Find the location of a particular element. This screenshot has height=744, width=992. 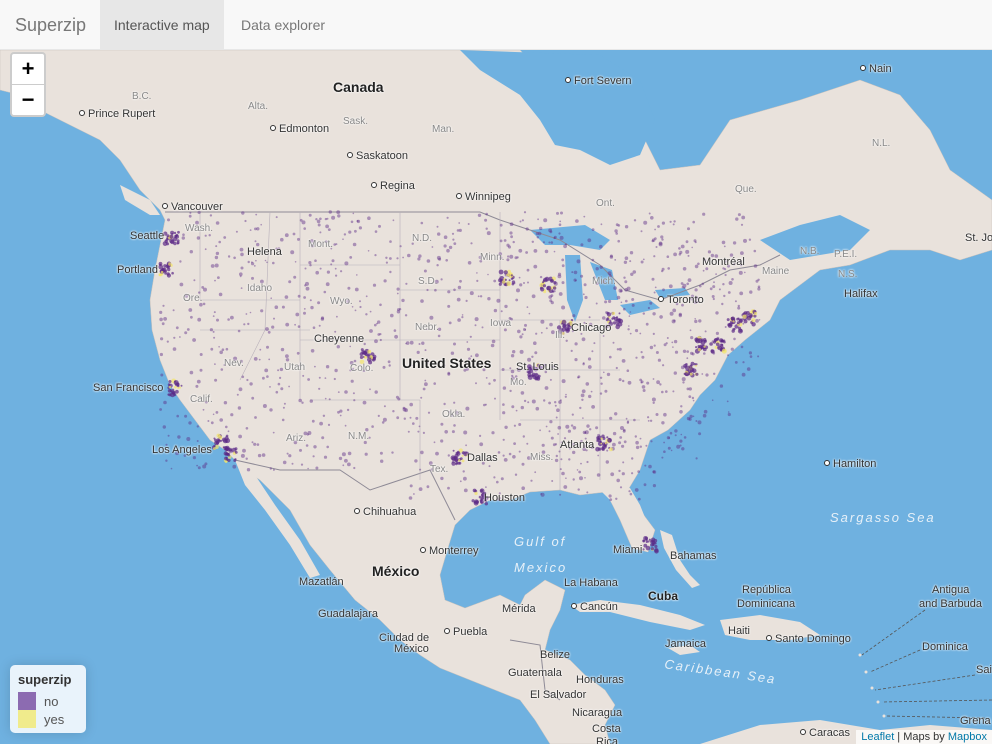

app-brand: Superzip is located at coordinates (50, 25).